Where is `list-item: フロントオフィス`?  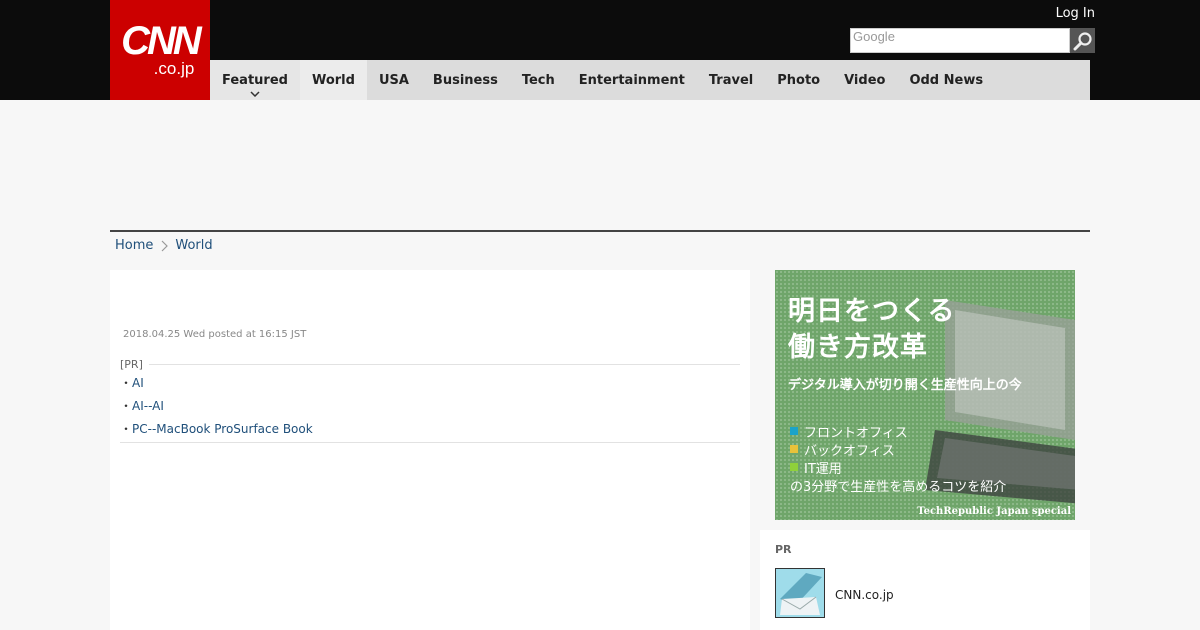 list-item: フロントオフィス is located at coordinates (849, 431).